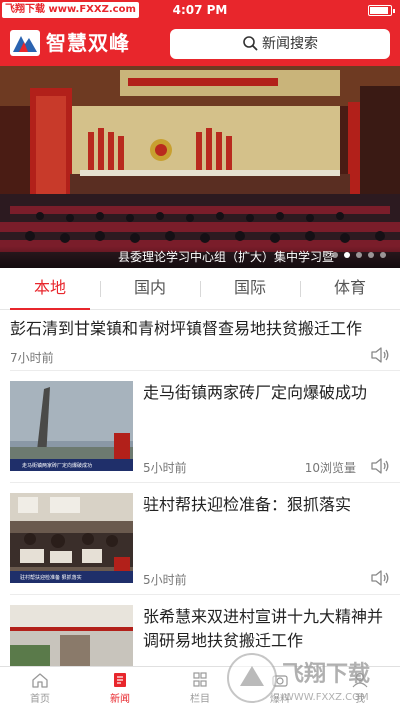  I want to click on category-tabs: 本地 国内 国际 体育, so click(200, 289).